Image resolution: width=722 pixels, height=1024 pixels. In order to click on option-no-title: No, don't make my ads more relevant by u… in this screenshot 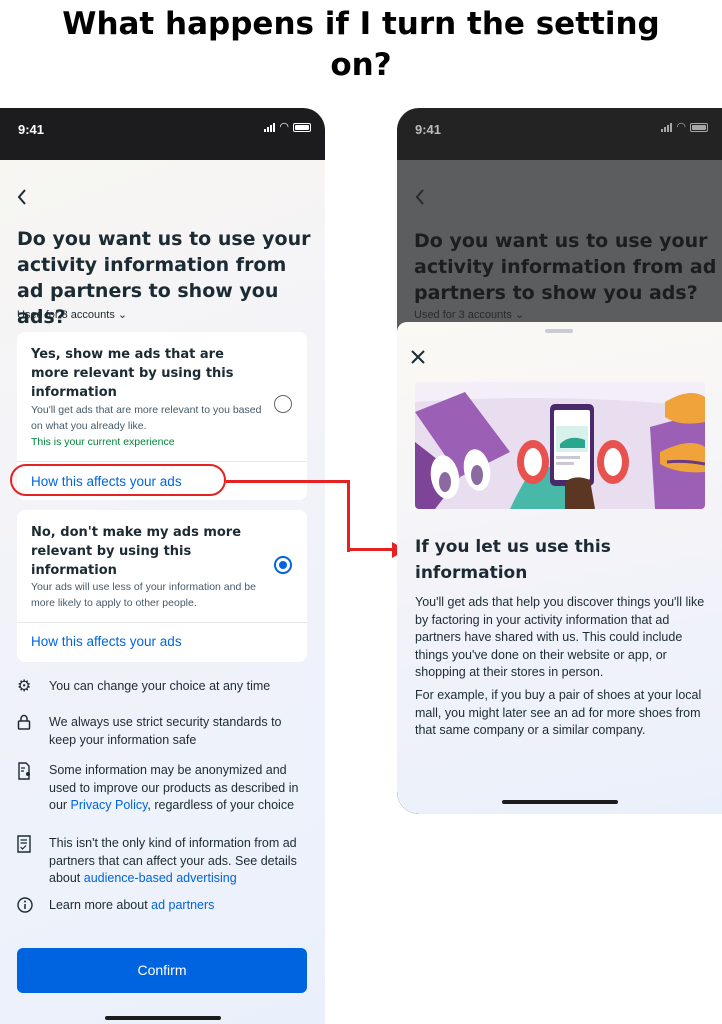, I will do `click(136, 551)`.